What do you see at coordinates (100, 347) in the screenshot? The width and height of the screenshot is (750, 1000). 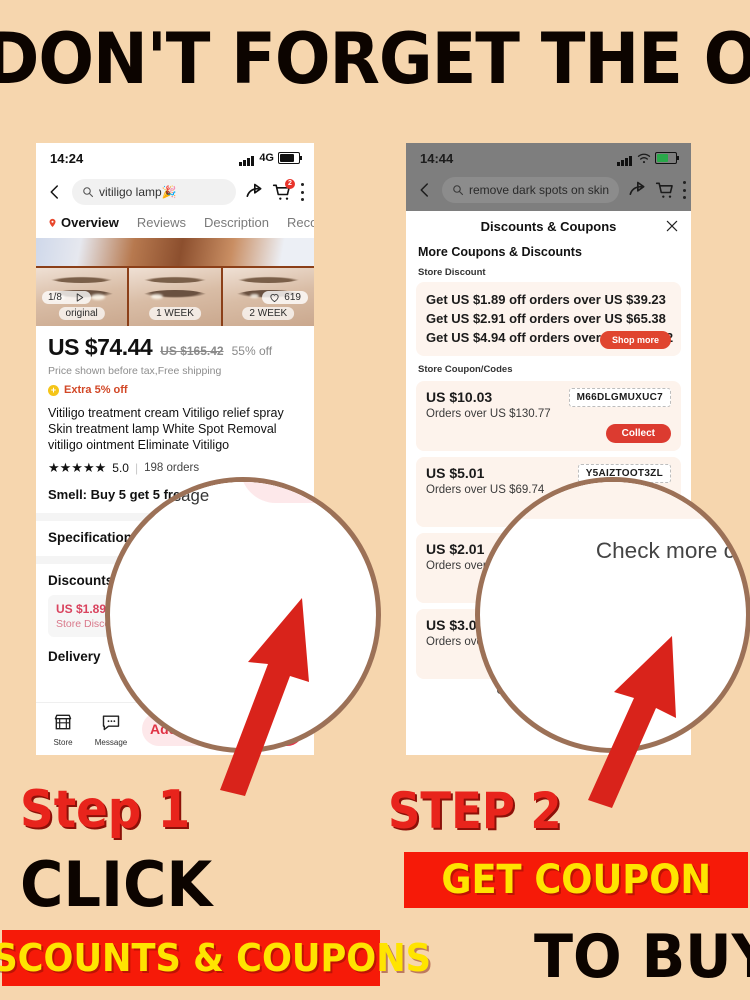 I see `current-price: US $74.44` at bounding box center [100, 347].